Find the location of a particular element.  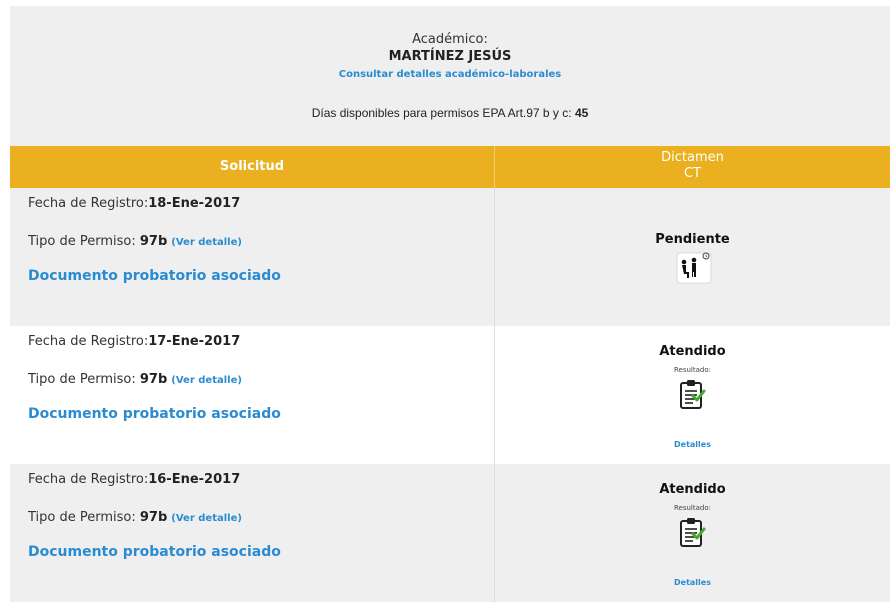

academic-details-link: Consultar detalles académico-laborales is located at coordinates (450, 74).